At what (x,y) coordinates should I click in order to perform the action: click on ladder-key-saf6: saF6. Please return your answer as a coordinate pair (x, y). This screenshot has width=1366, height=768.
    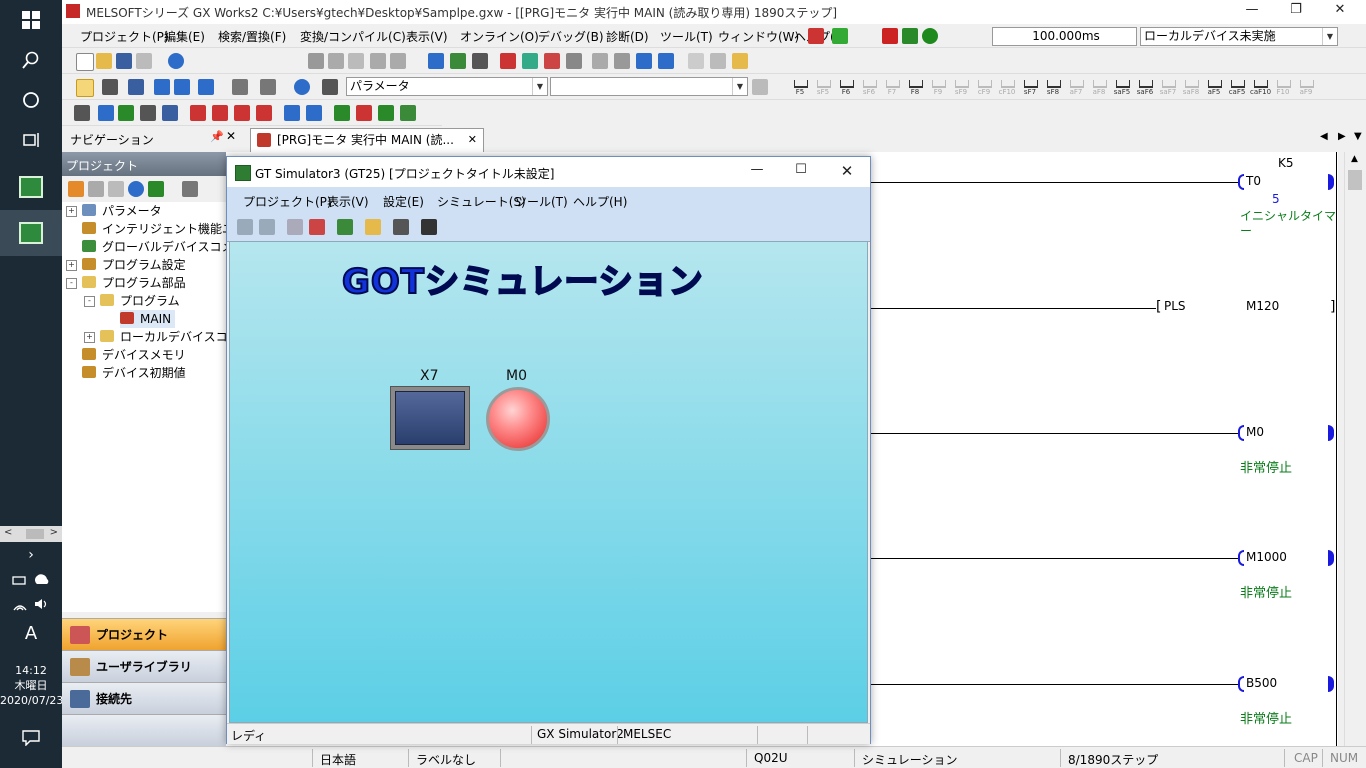
    Looking at the image, I should click on (1145, 87).